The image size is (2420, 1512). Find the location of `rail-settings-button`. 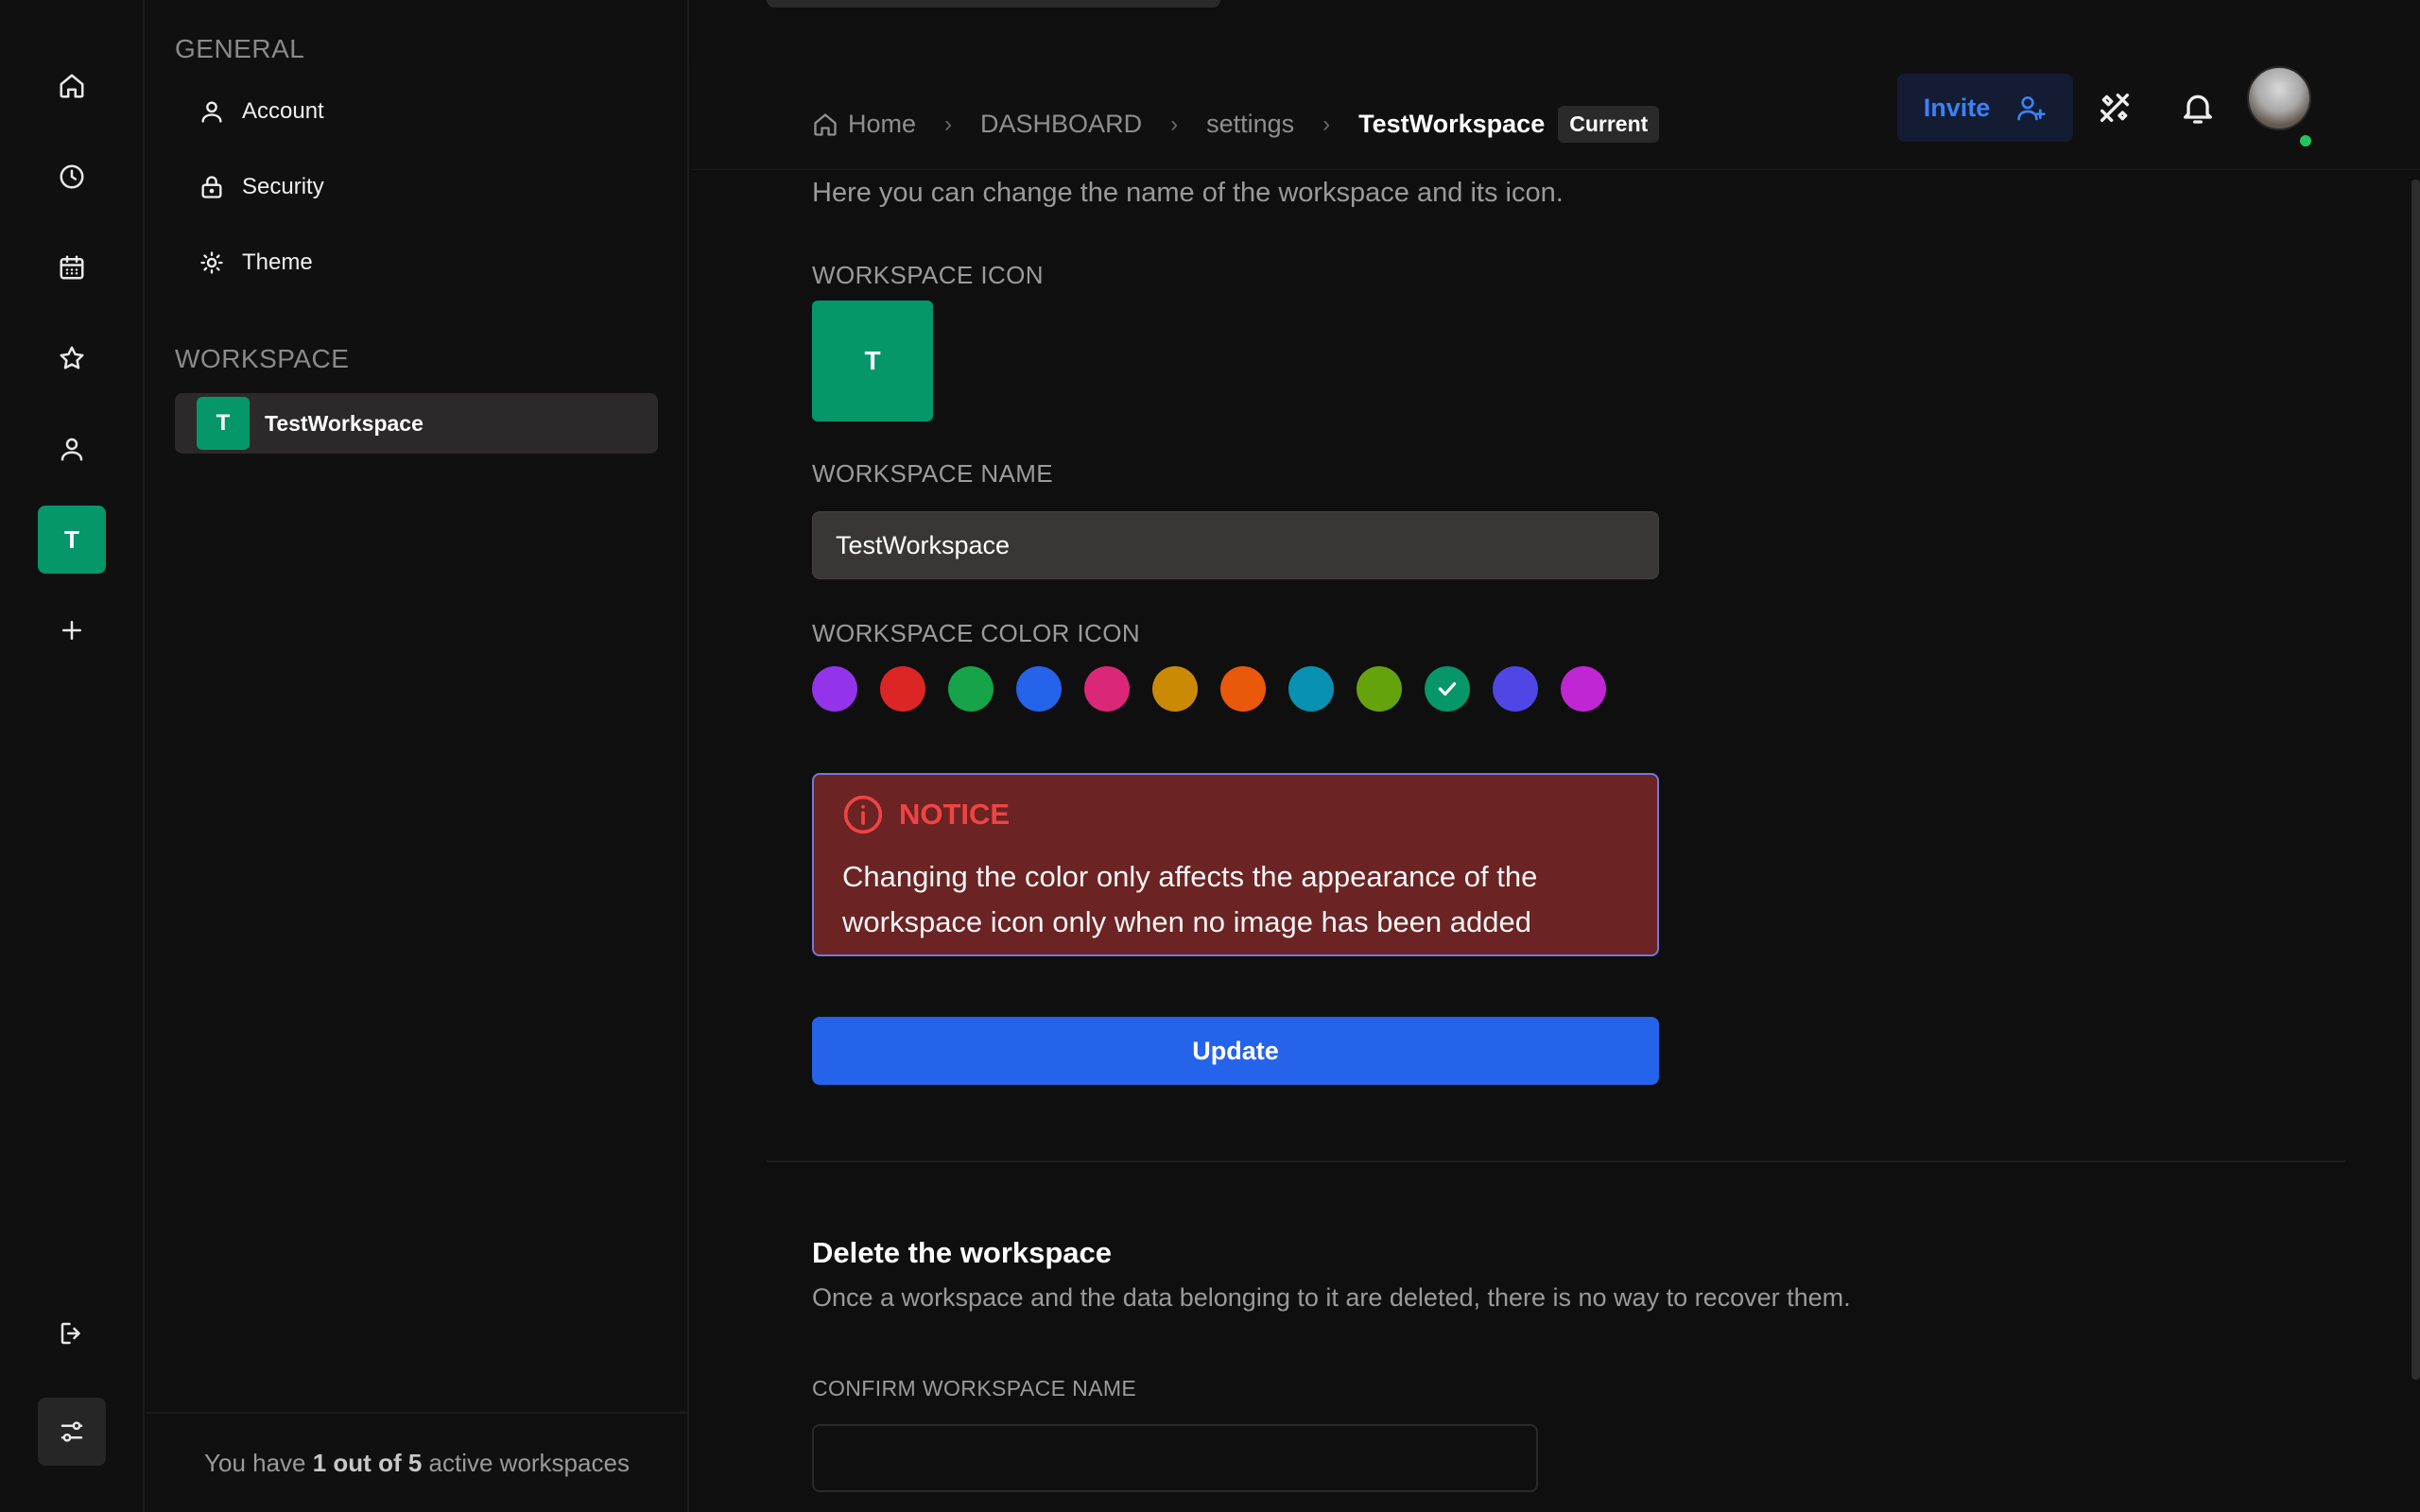

rail-settings-button is located at coordinates (72, 1432).